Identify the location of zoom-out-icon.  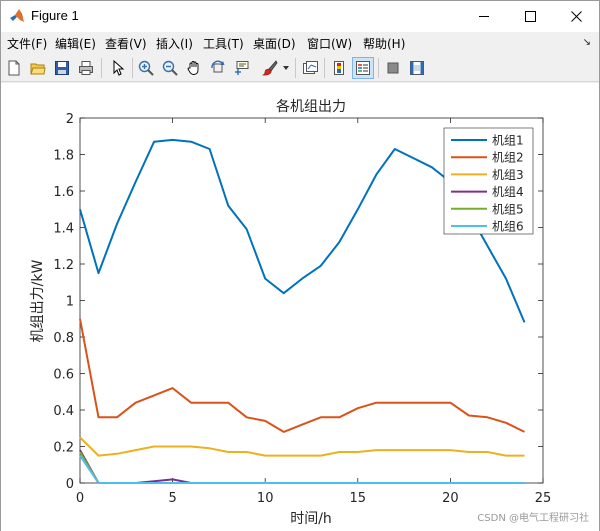
(170, 68).